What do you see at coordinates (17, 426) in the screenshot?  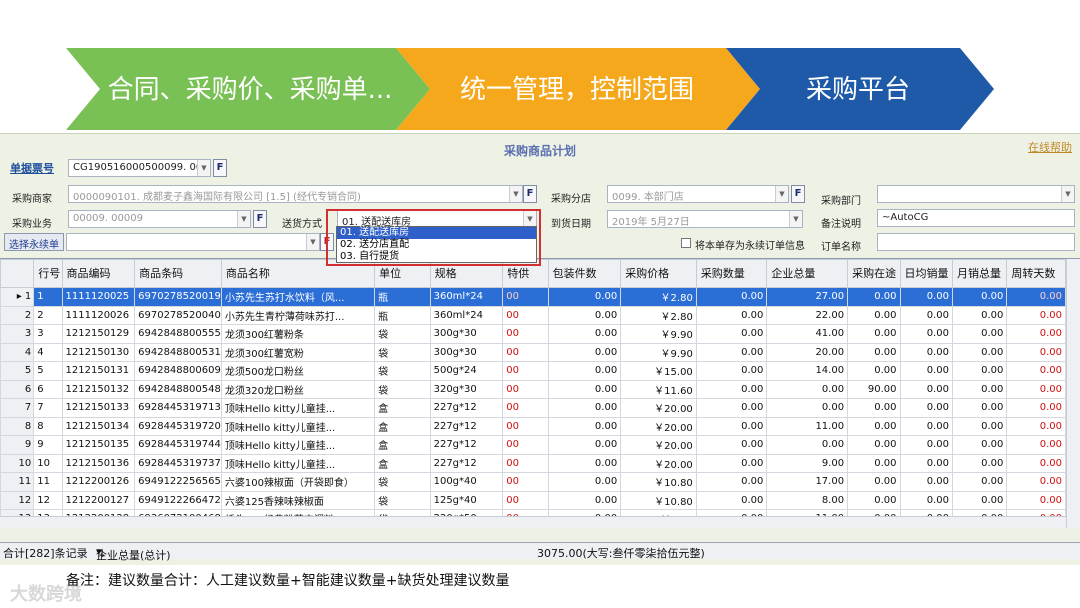 I see `row-indicator: 8` at bounding box center [17, 426].